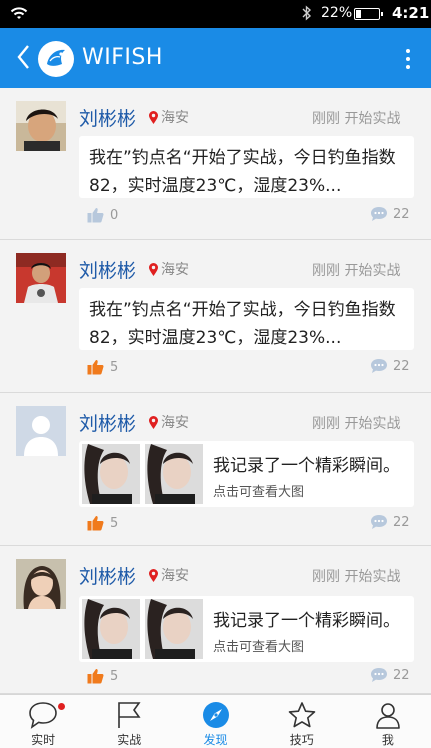  I want to click on like-count: 0, so click(114, 215).